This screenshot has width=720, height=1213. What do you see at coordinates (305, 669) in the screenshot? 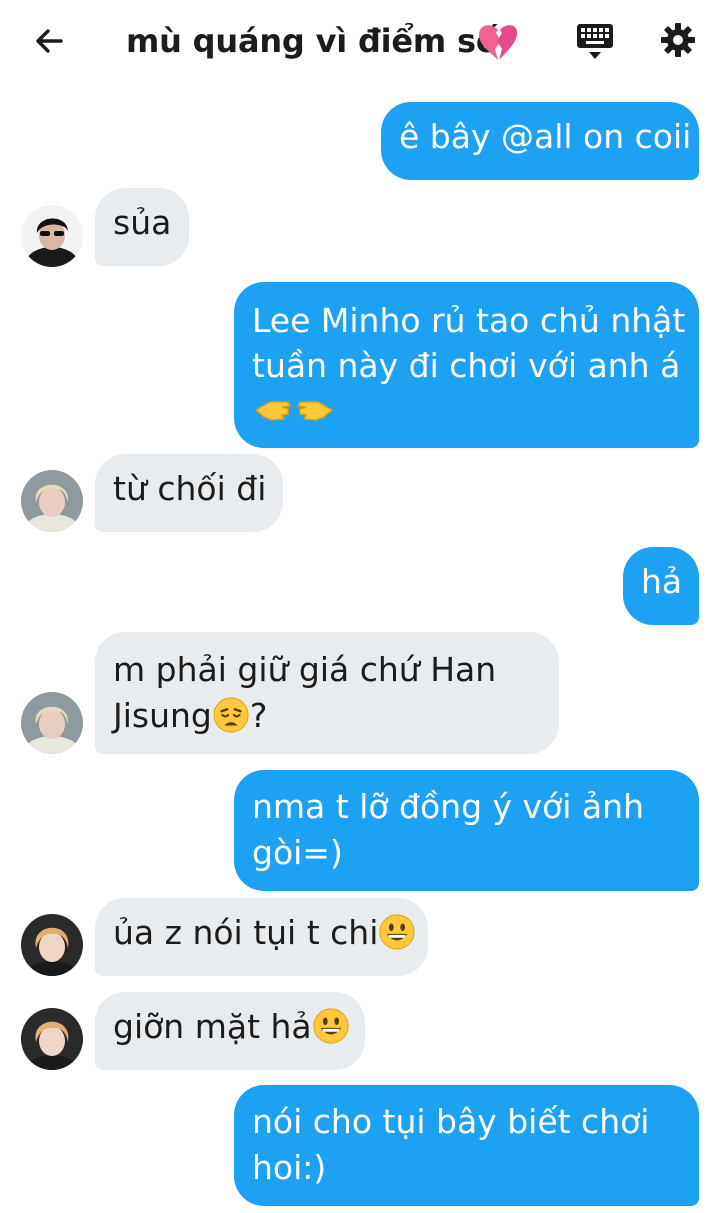
I see `message-text: m phải giữ giá chứ Han` at bounding box center [305, 669].